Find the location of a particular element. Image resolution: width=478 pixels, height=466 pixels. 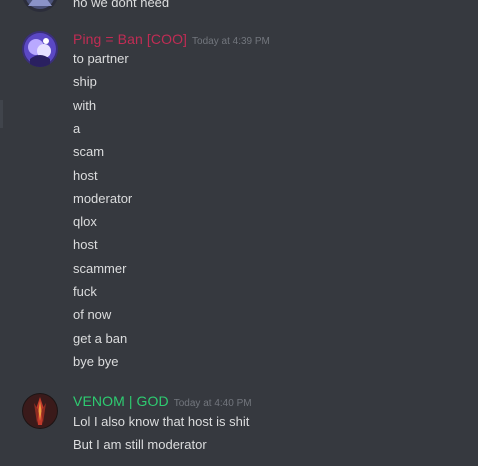

message-text: qlox is located at coordinates (85, 222).